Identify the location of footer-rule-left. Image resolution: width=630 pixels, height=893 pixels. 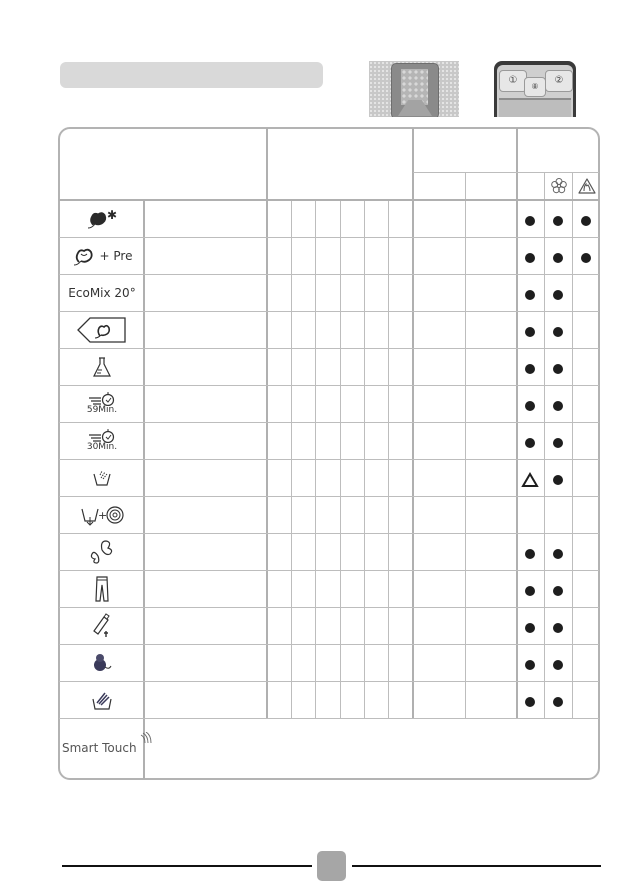
(187, 866).